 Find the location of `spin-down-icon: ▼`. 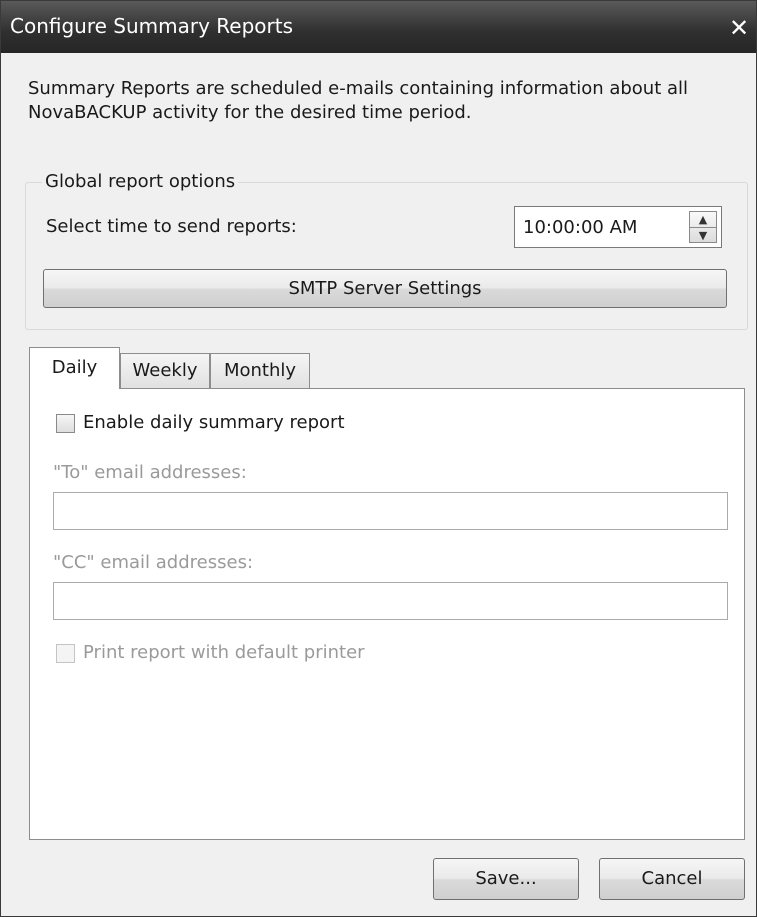

spin-down-icon: ▼ is located at coordinates (703, 235).